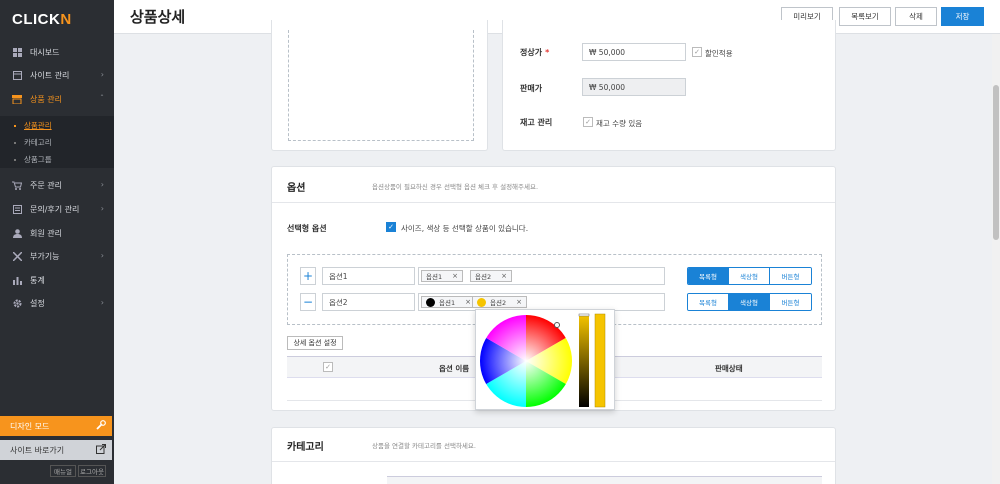 This screenshot has width=1000, height=484. What do you see at coordinates (584, 315) in the screenshot?
I see `brightness-handle` at bounding box center [584, 315].